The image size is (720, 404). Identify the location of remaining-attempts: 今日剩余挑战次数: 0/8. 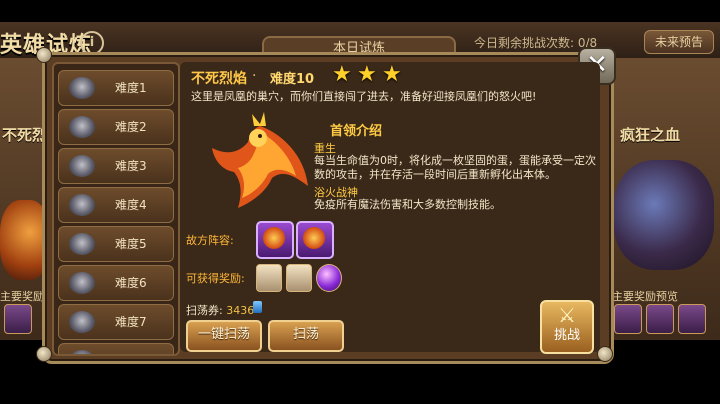
(536, 43).